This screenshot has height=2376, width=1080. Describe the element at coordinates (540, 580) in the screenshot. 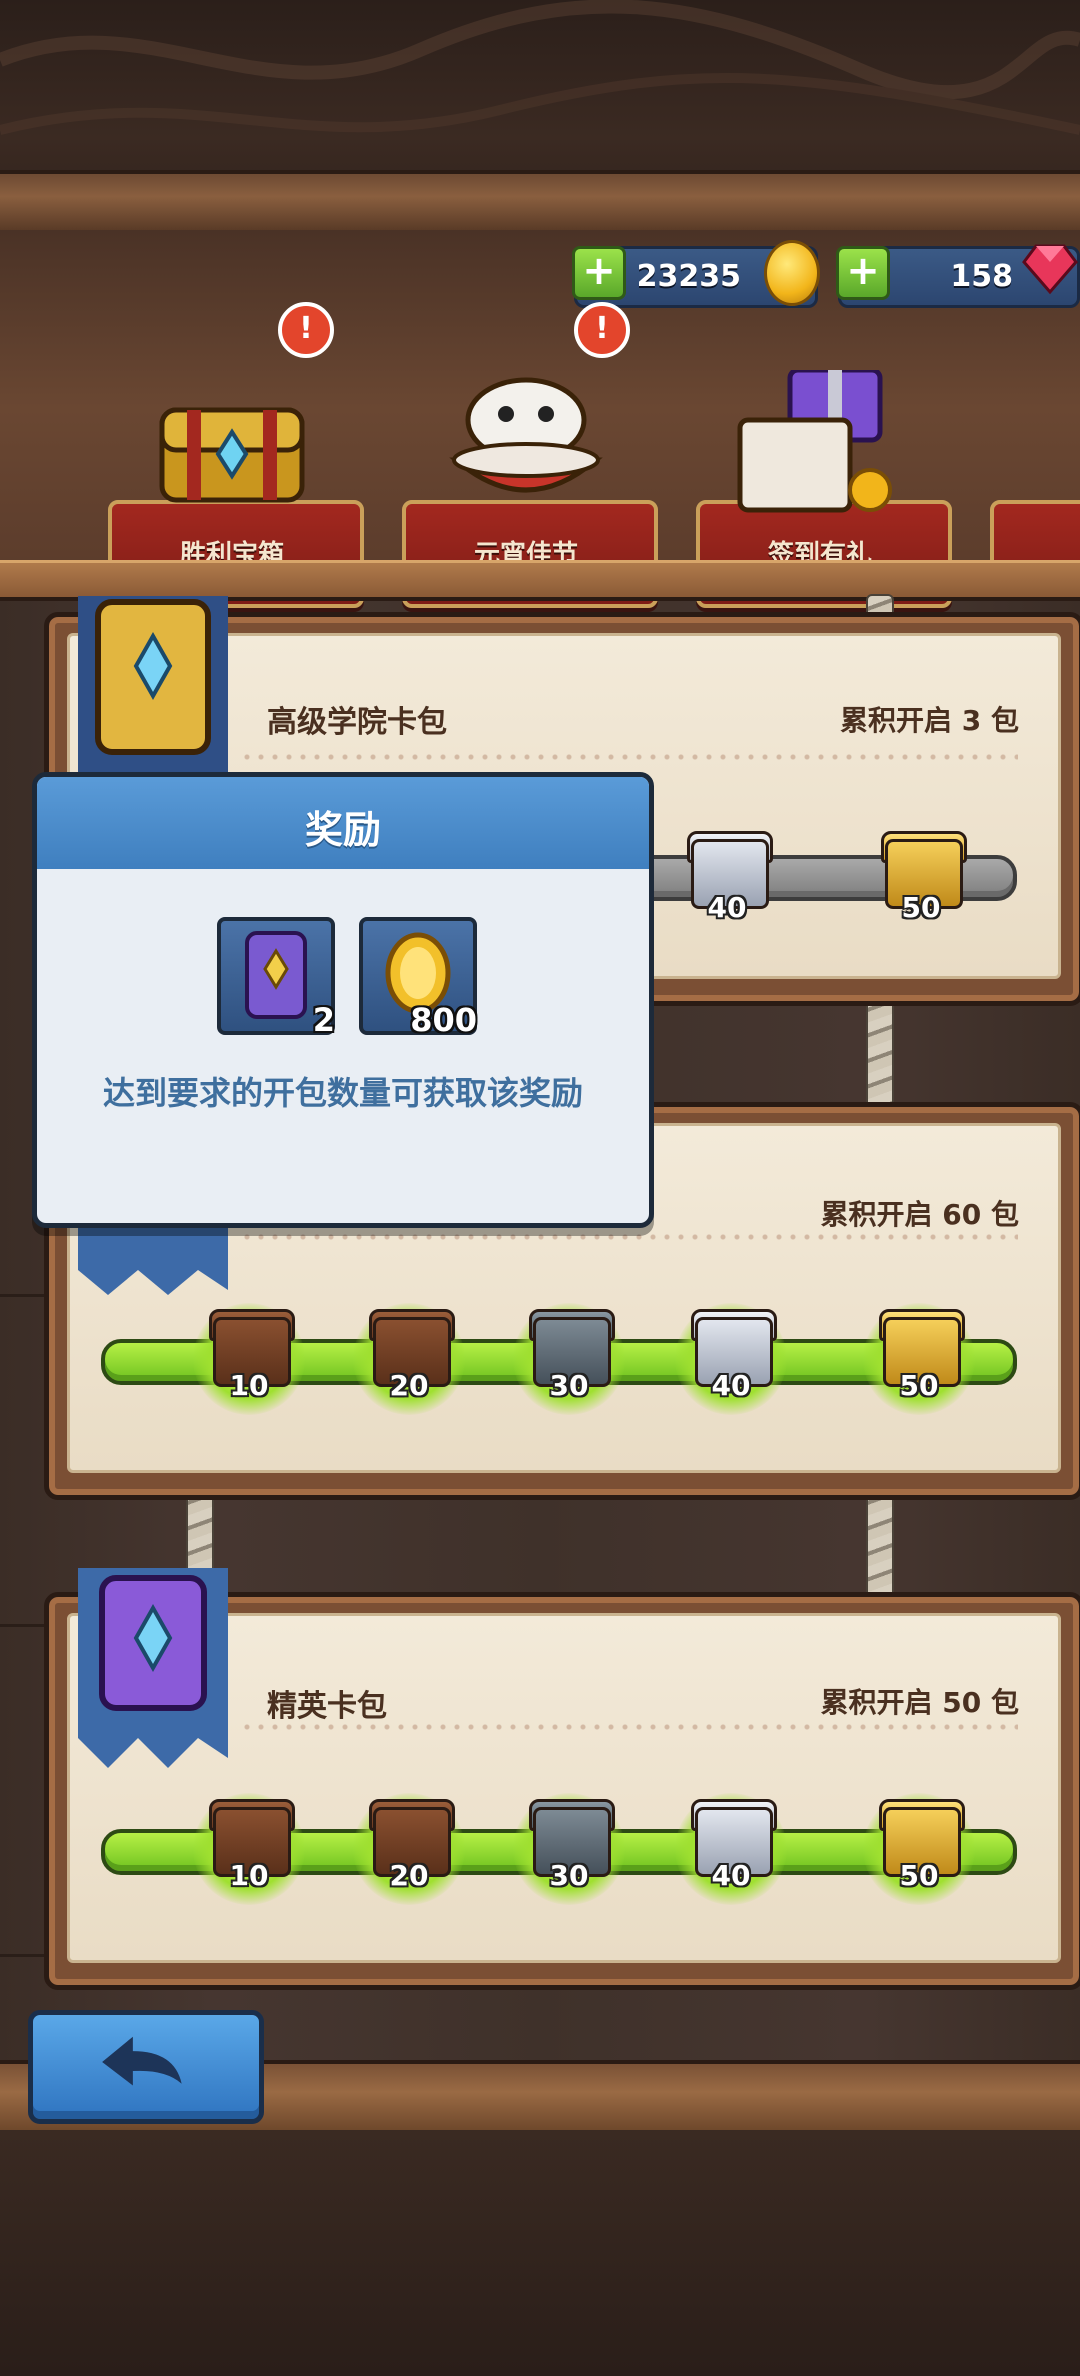

I see `shelf-lip` at that location.